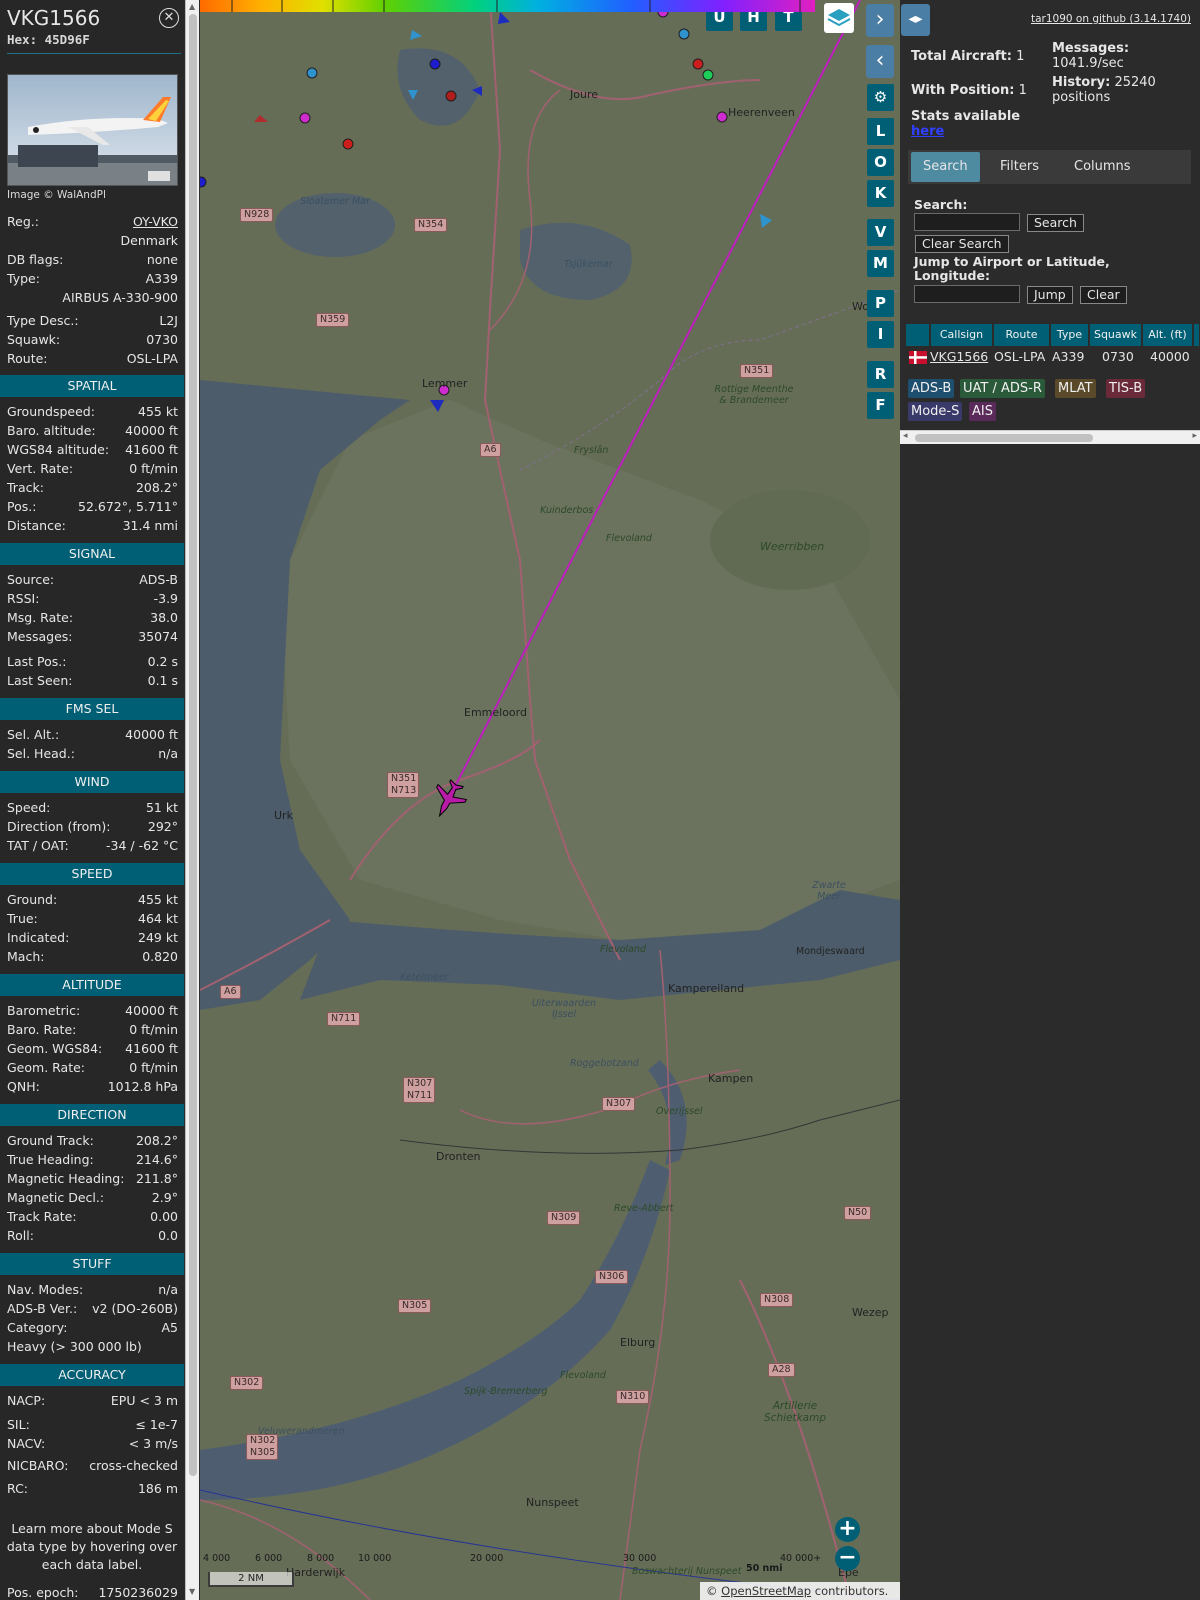  Describe the element at coordinates (967, 56) in the screenshot. I see `total-aircraft: Total Aircraft: 1` at that location.